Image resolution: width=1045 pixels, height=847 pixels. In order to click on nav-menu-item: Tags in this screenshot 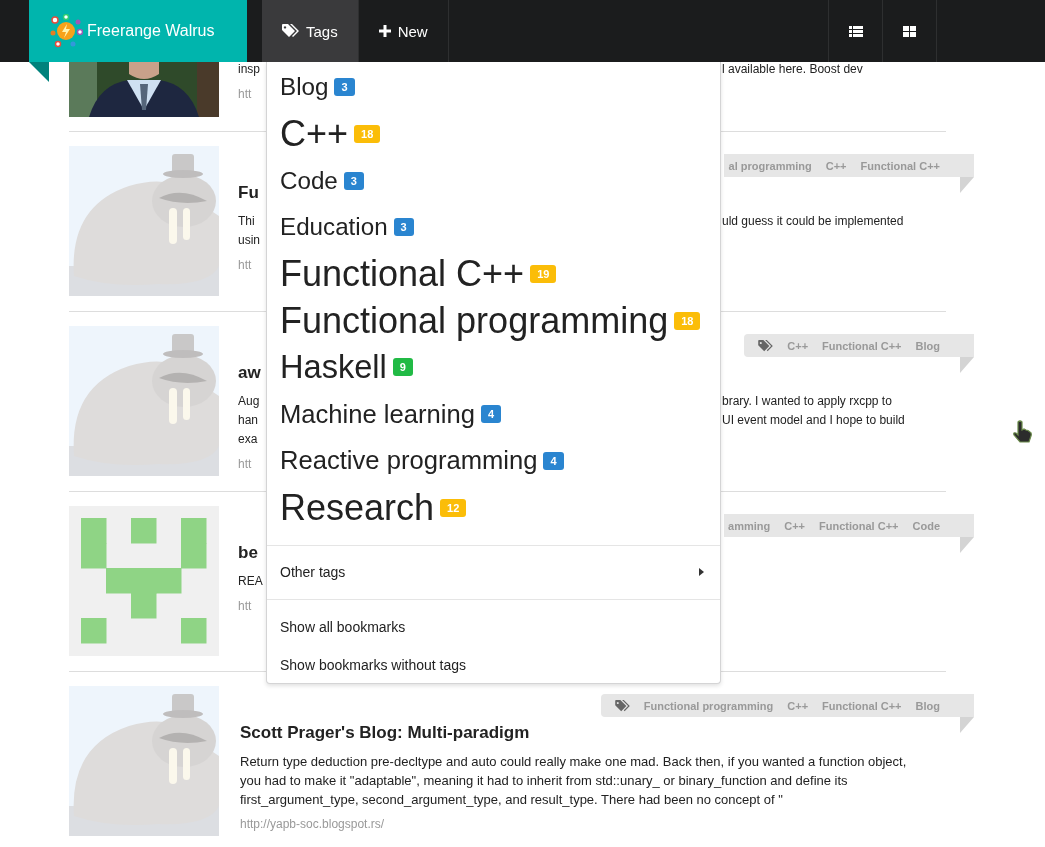, I will do `click(310, 31)`.